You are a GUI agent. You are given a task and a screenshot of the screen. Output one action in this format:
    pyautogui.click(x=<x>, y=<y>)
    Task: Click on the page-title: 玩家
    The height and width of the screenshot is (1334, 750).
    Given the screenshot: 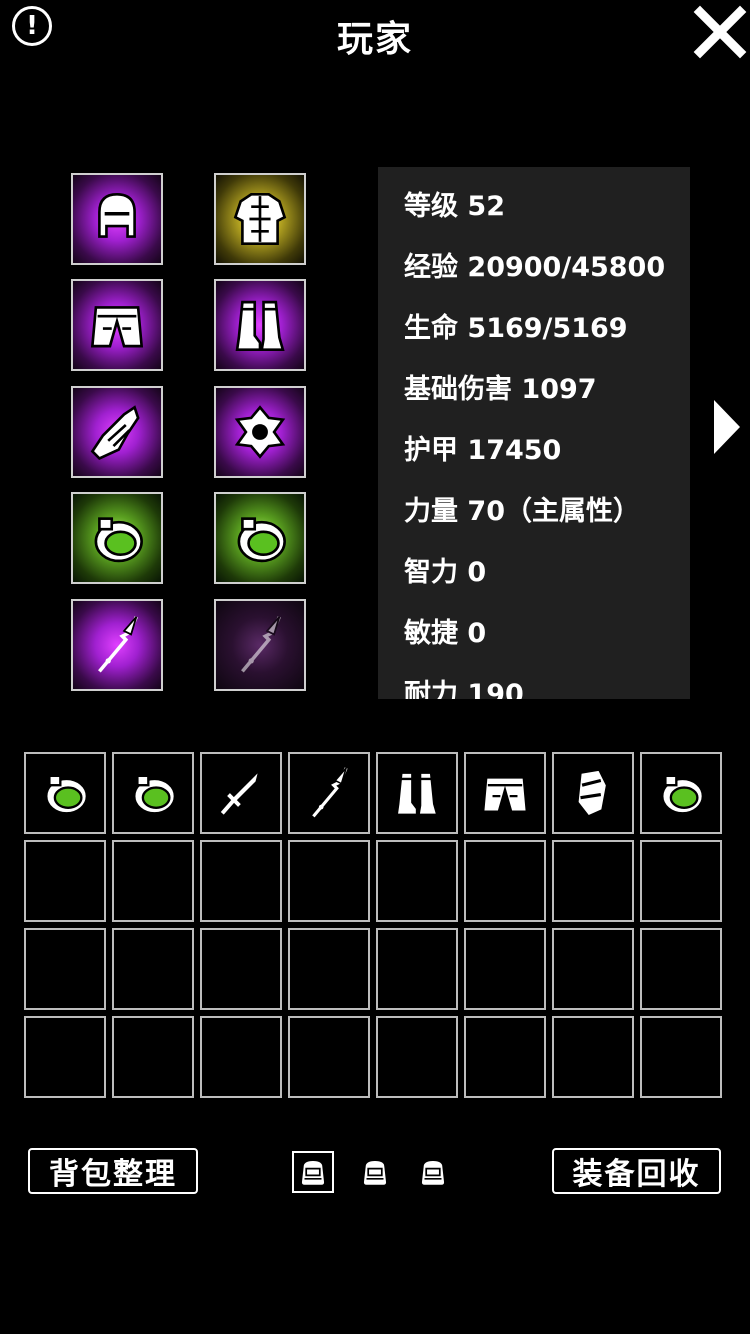 What is the action you would take?
    pyautogui.click(x=374, y=39)
    